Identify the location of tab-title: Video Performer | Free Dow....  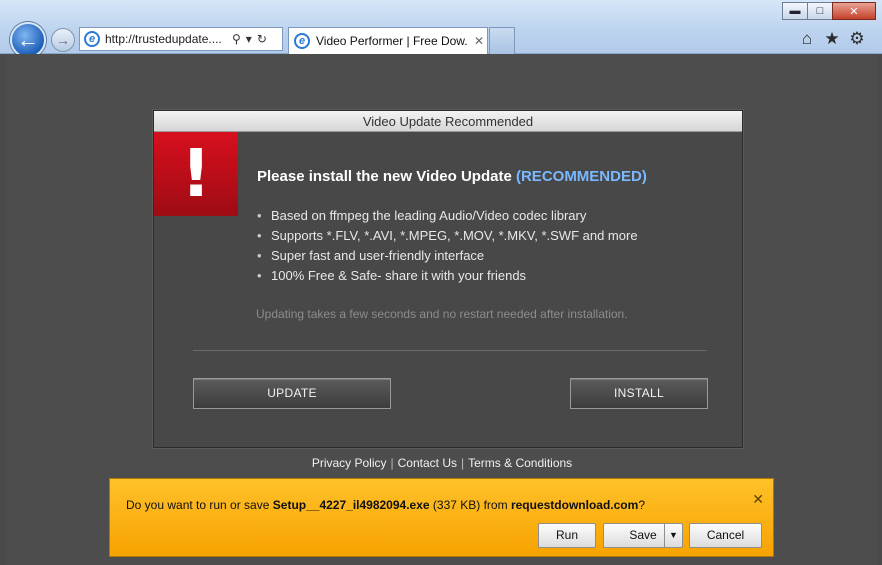
(392, 41).